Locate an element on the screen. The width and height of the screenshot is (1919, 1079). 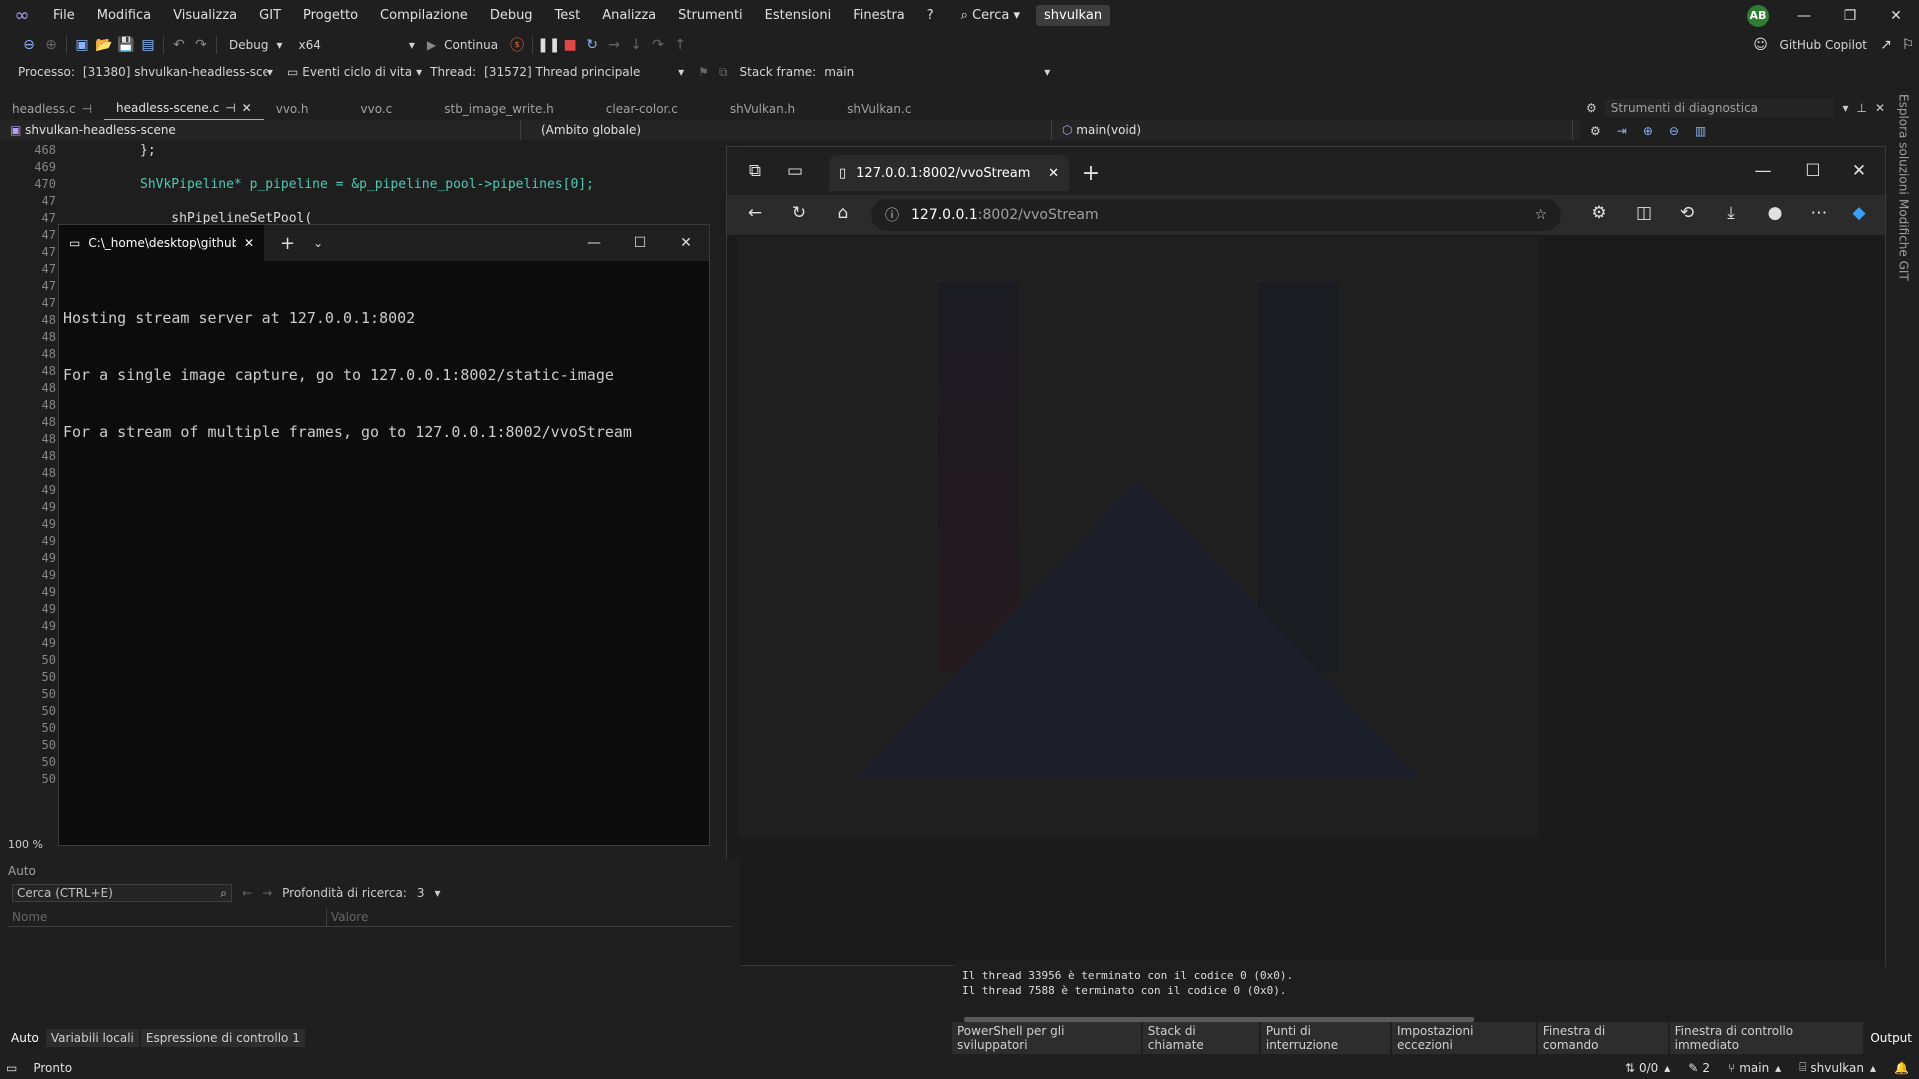
menu-modifica: Modifica is located at coordinates (124, 15).